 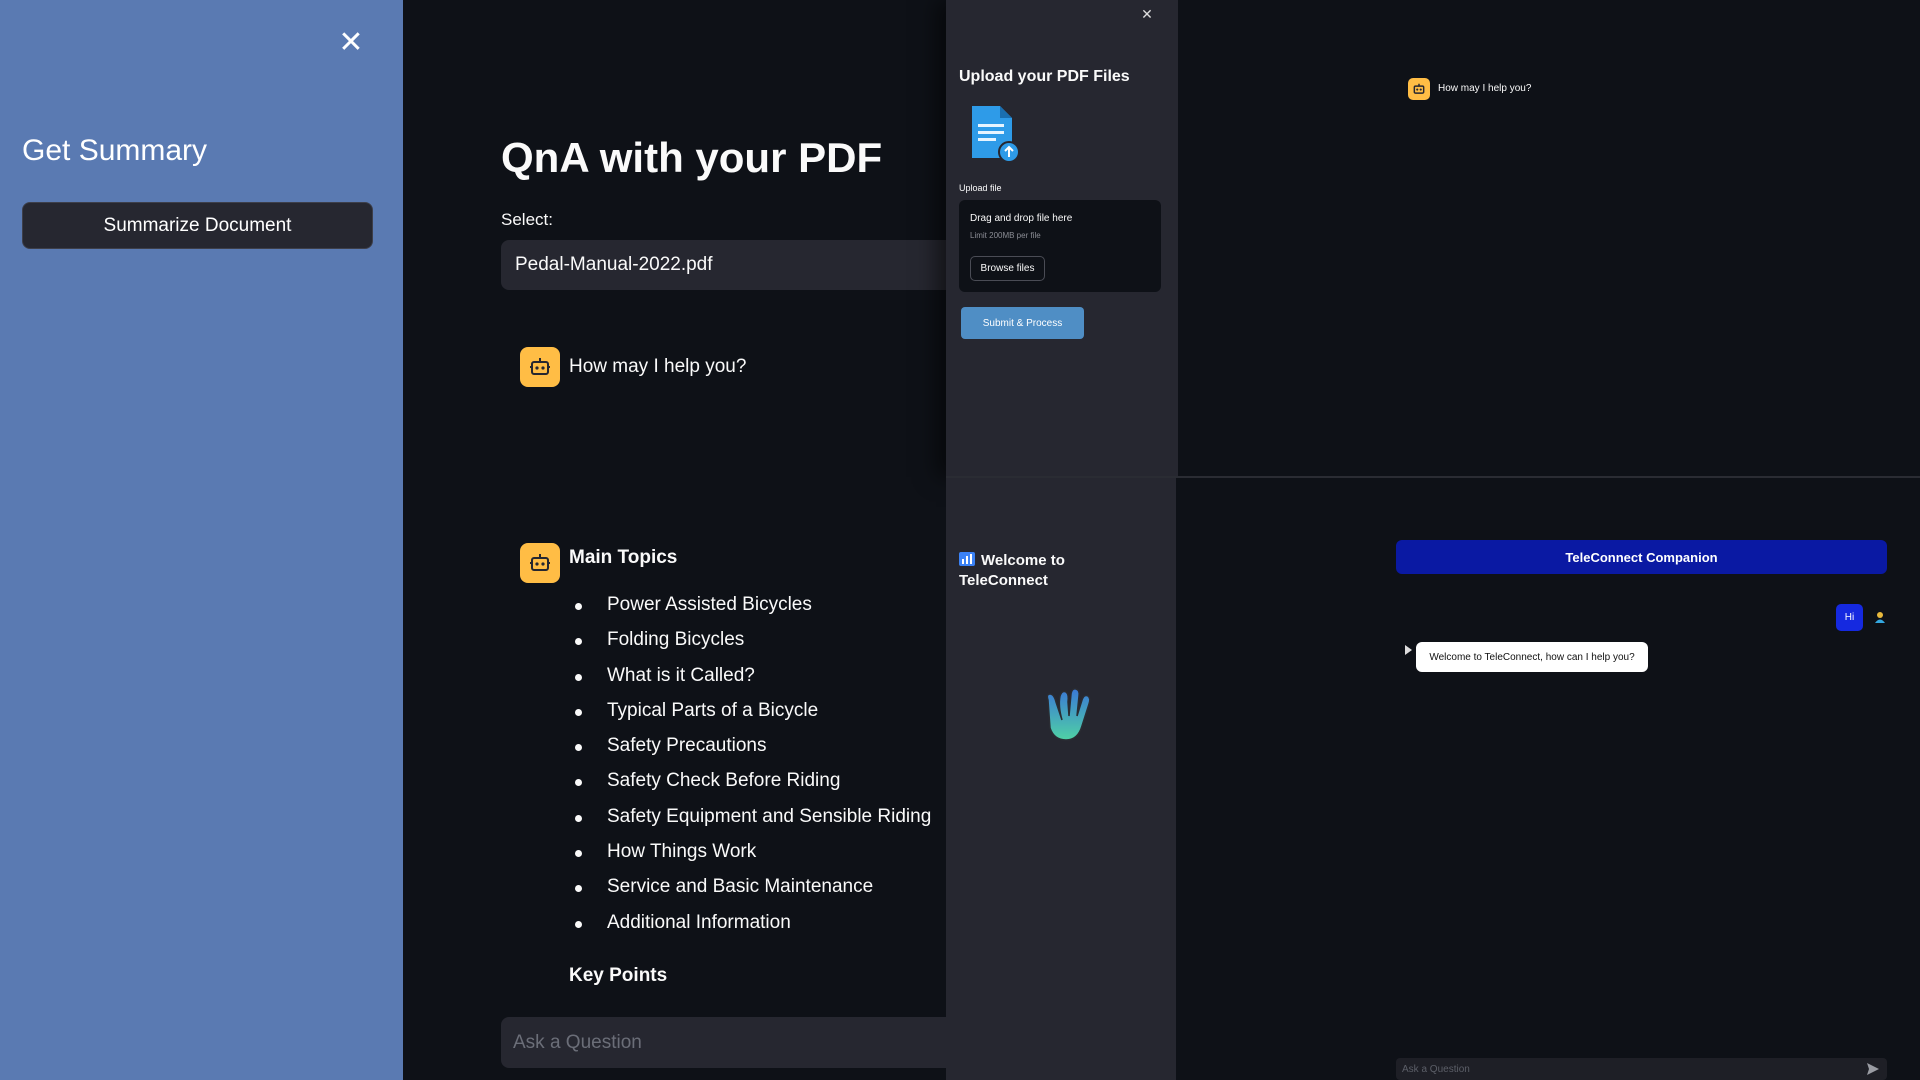 What do you see at coordinates (1022, 323) in the screenshot?
I see `submit-process-button: Submit & Process` at bounding box center [1022, 323].